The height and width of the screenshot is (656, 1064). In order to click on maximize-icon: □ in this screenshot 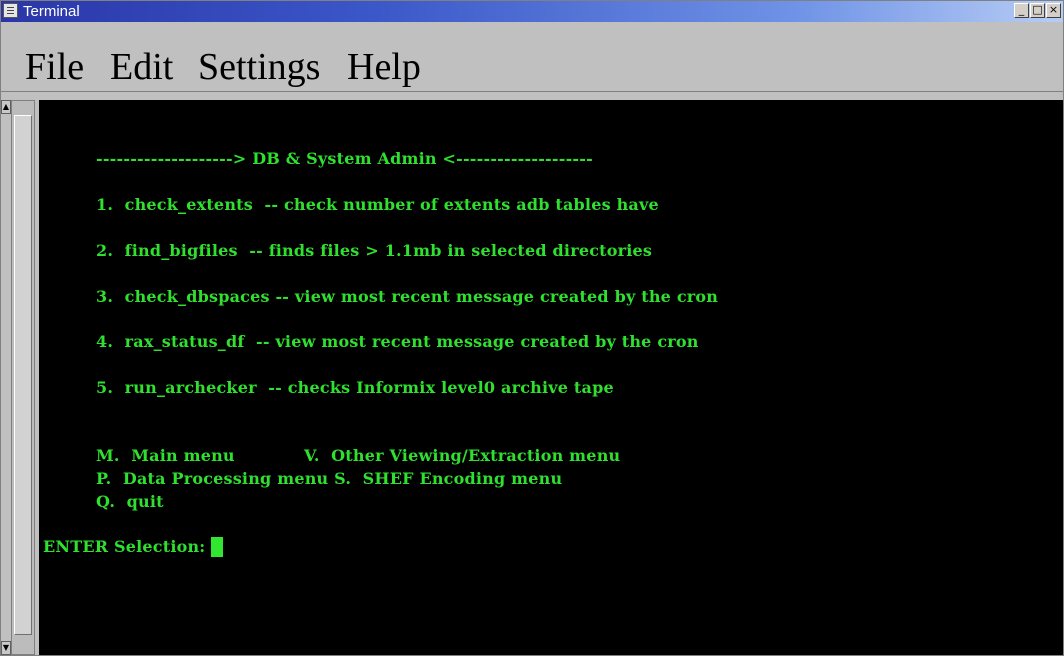, I will do `click(1037, 10)`.